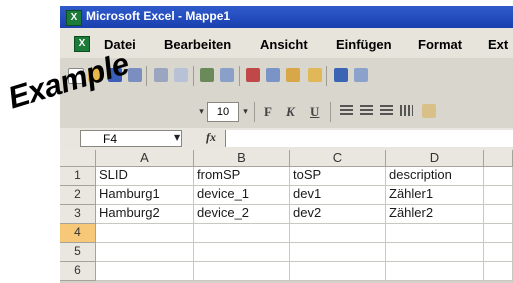  I want to click on spelling-icon, so click(207, 75).